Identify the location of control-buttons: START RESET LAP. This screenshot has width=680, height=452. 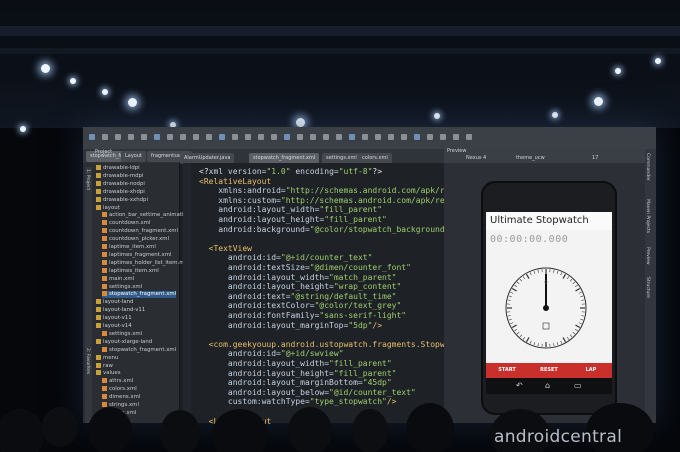
(549, 370).